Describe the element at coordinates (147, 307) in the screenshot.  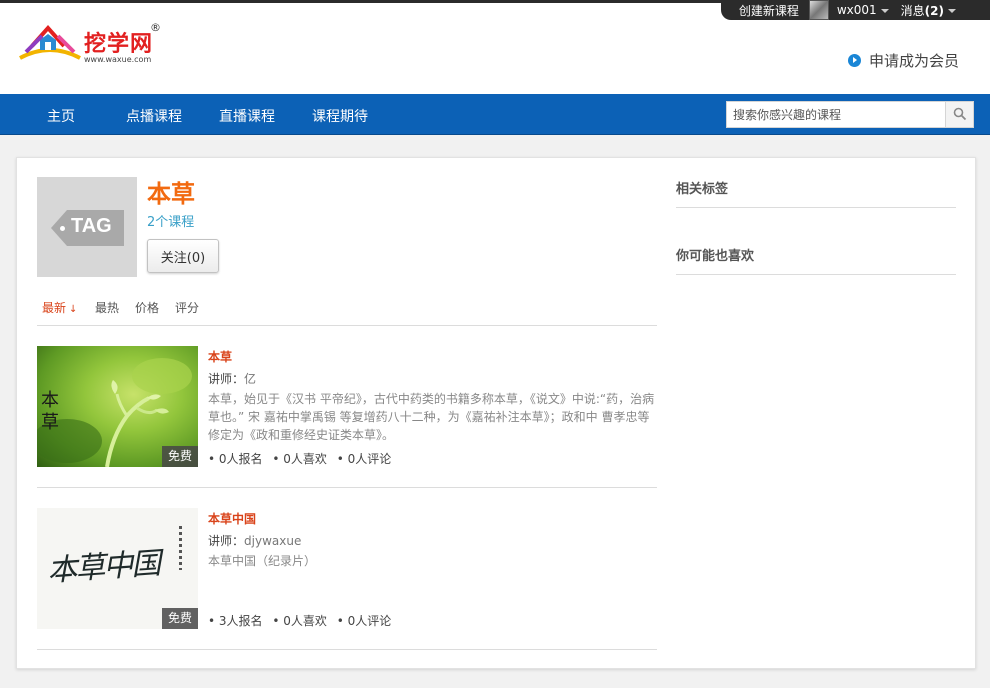
I see `sort-price: 价格` at that location.